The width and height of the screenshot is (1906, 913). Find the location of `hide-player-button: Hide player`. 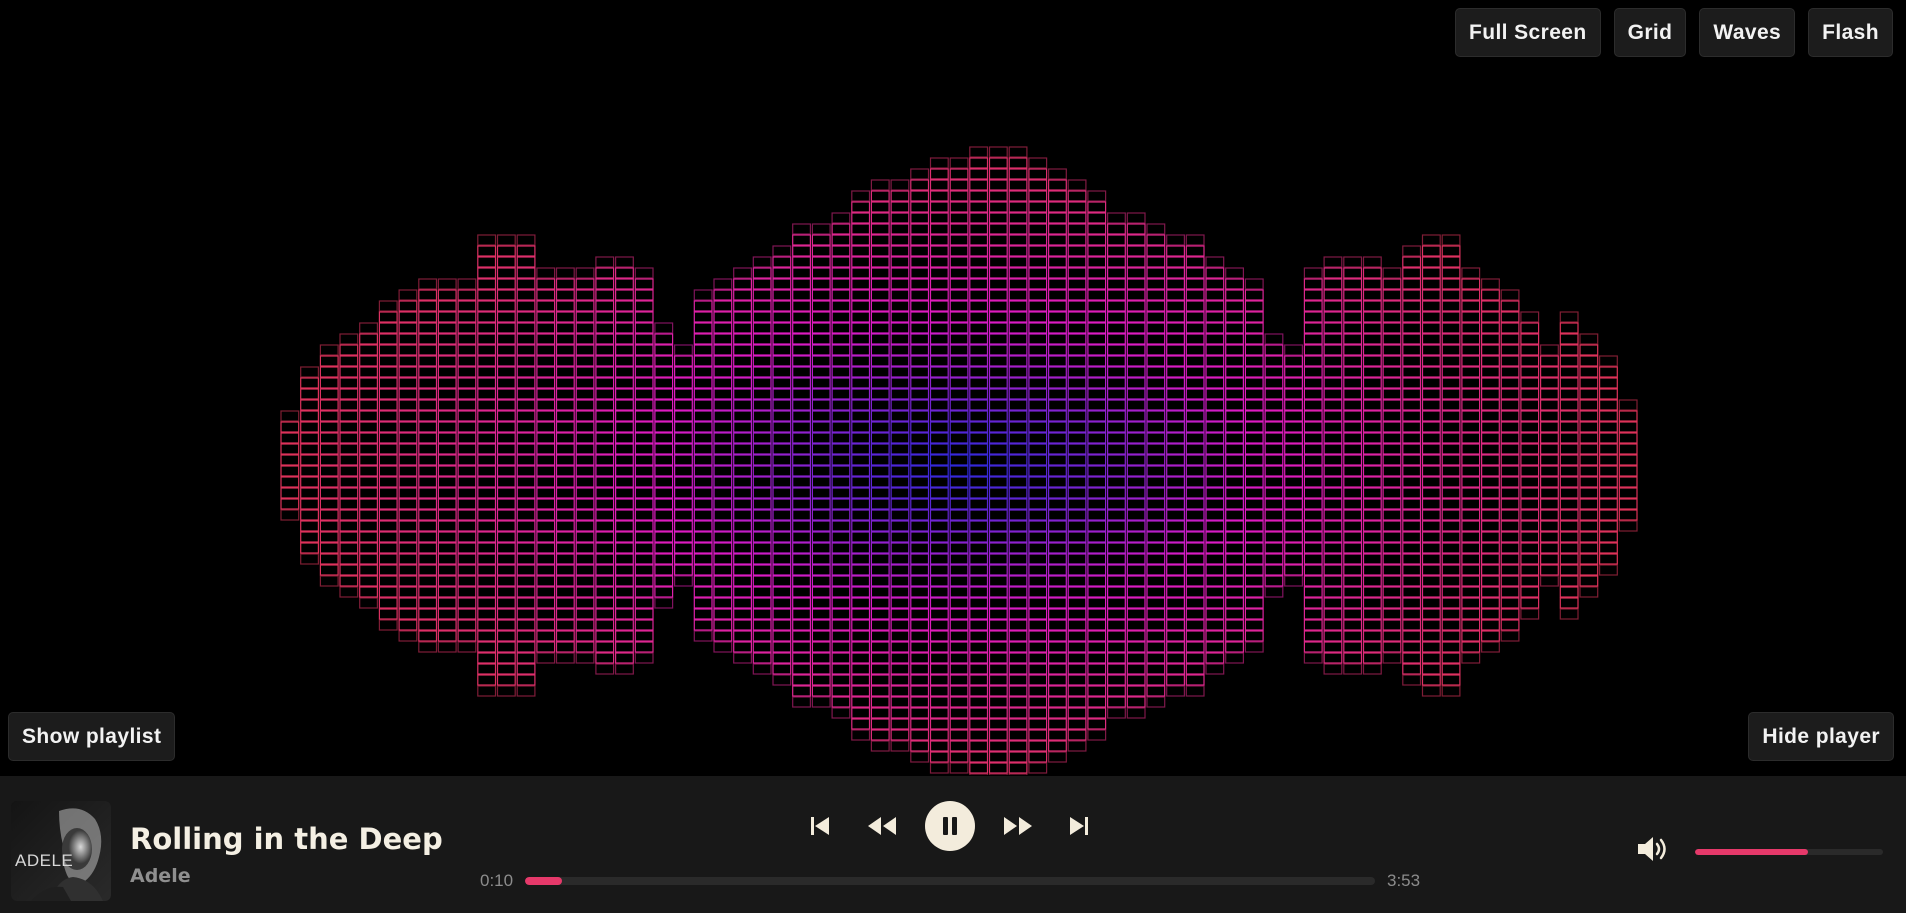

hide-player-button: Hide player is located at coordinates (1821, 736).